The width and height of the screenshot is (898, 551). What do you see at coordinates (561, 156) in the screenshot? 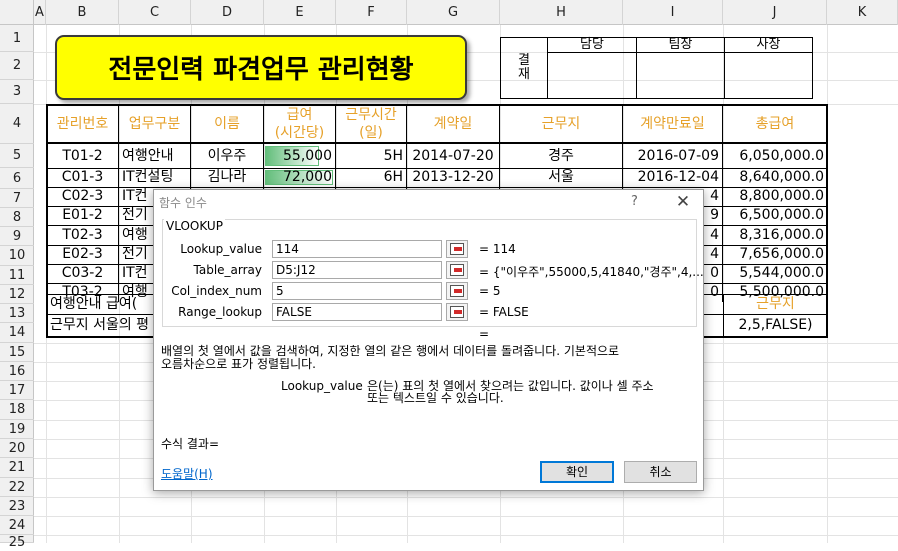
I see `cell-location: 경주` at bounding box center [561, 156].